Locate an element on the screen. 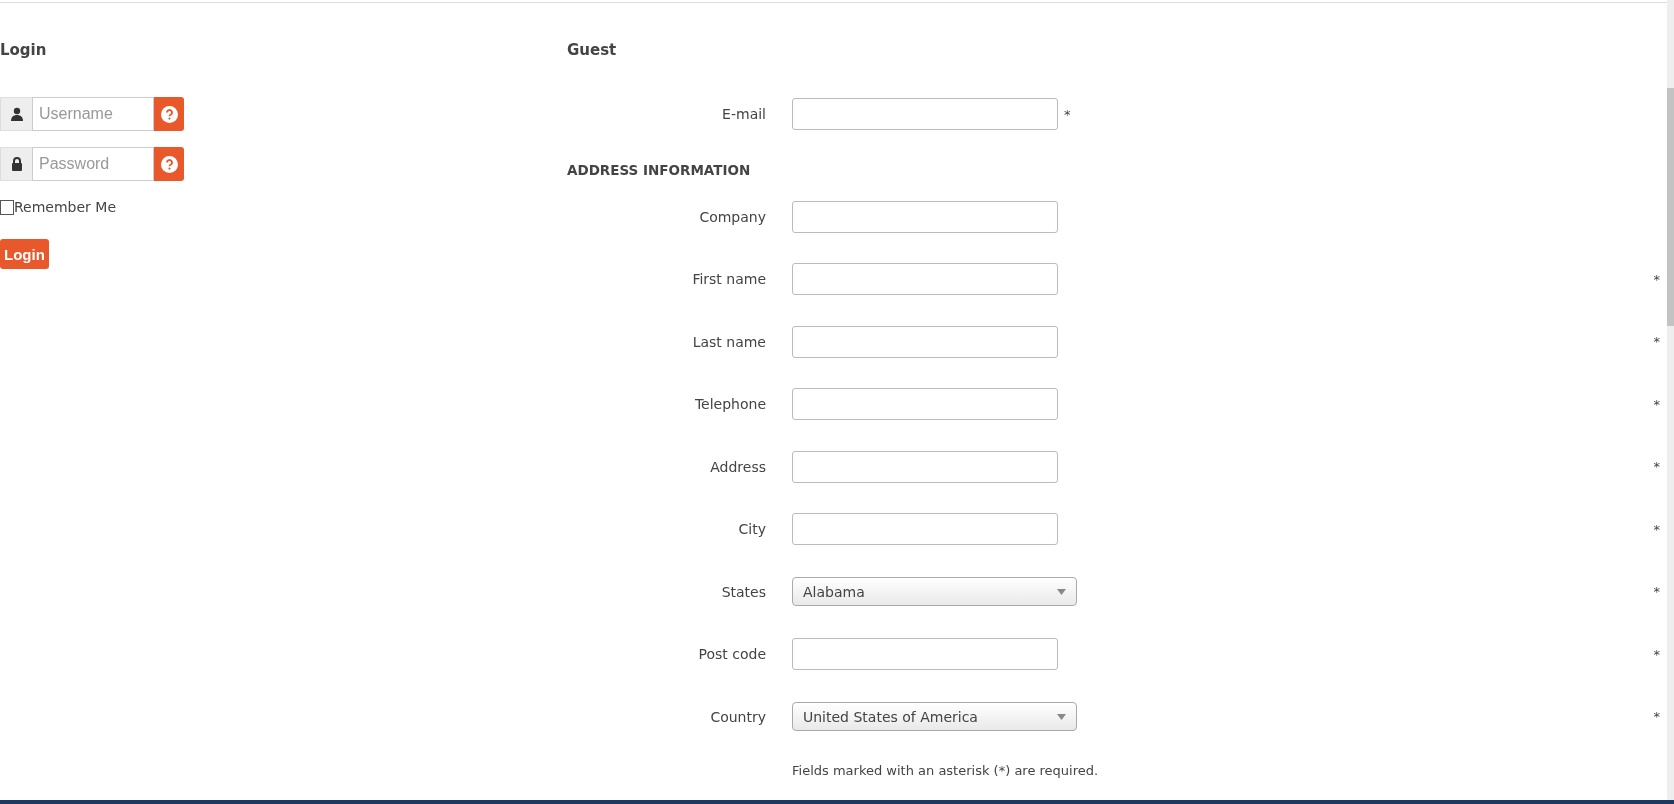 The width and height of the screenshot is (1674, 804). dropdown: United States of America is located at coordinates (934, 716).